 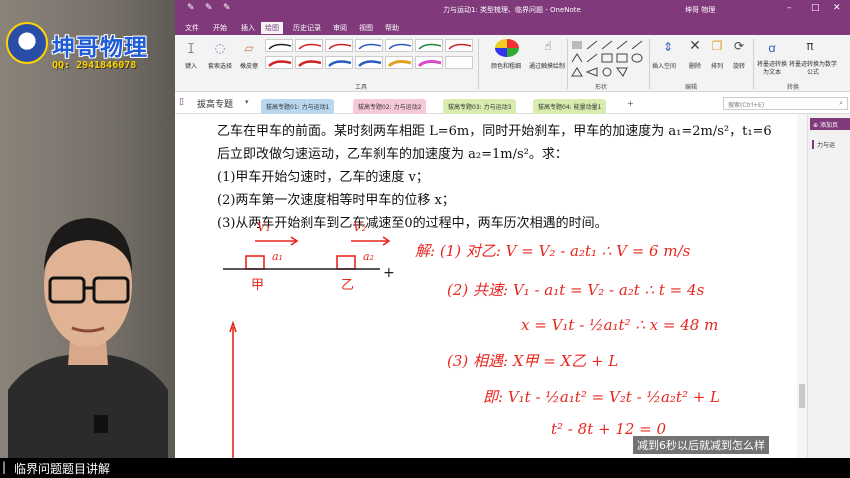 I want to click on arrange-button: 排列, so click(x=717, y=65).